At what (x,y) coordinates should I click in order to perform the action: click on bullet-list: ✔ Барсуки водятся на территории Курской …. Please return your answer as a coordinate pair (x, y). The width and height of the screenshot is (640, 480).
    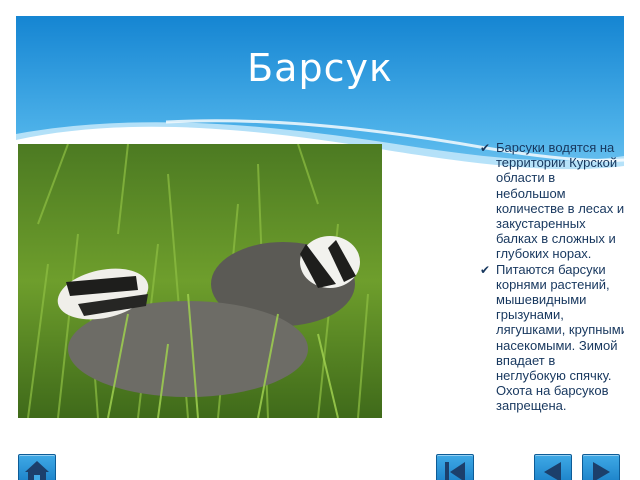
    Looking at the image, I should click on (552, 277).